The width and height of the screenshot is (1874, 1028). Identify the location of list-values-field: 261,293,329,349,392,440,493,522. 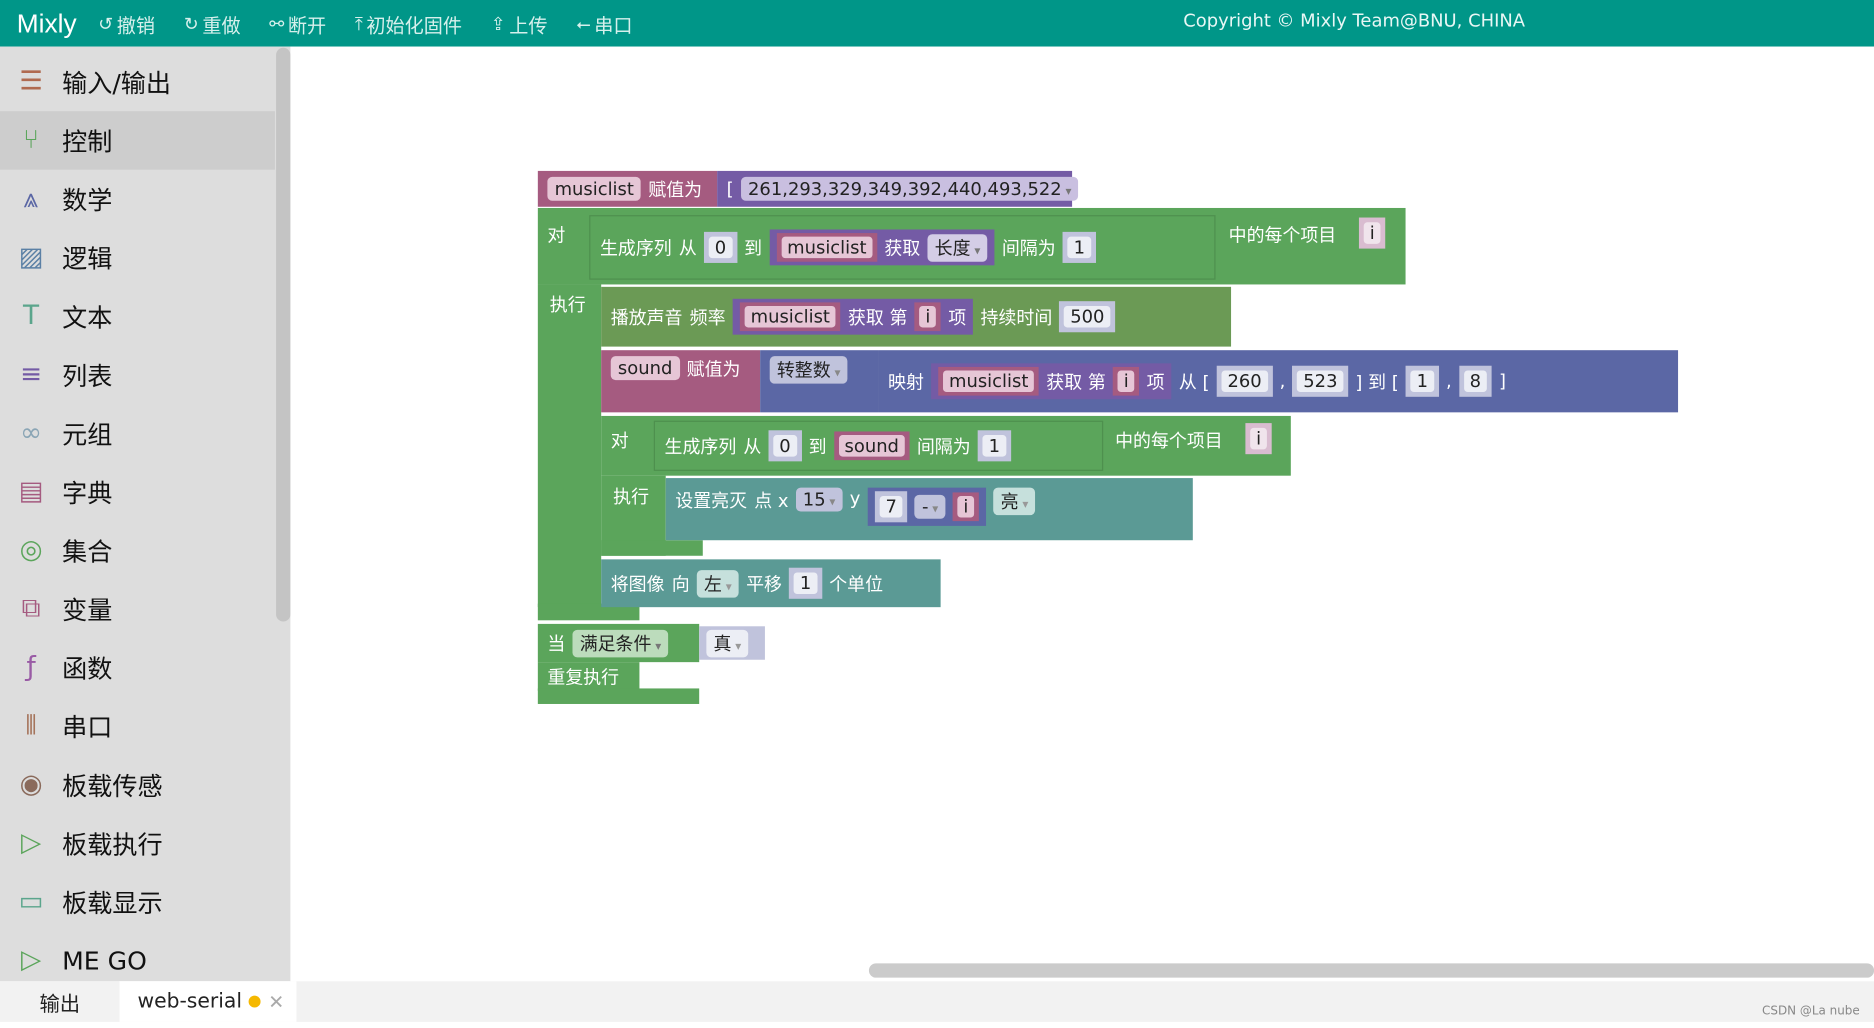
(909, 188).